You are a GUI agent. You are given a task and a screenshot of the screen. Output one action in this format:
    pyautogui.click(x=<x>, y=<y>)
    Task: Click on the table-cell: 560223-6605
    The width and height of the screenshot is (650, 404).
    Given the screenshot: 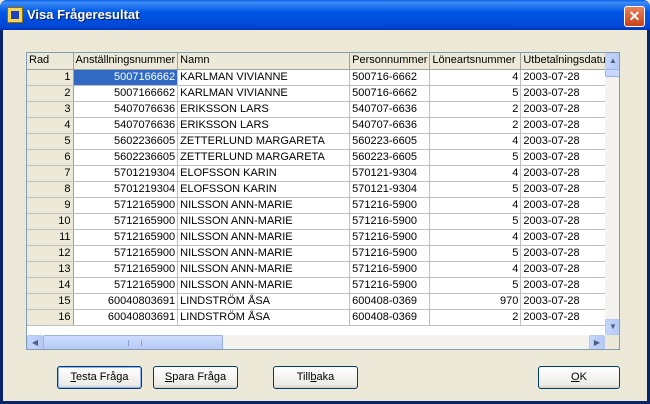 What is the action you would take?
    pyautogui.click(x=390, y=141)
    